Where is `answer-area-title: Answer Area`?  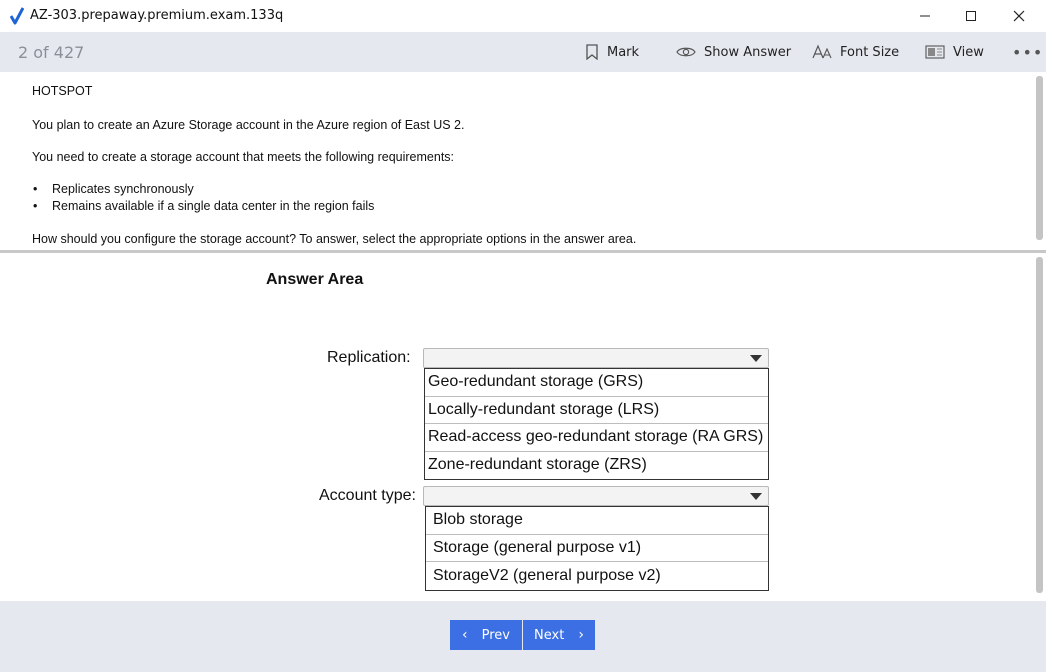
answer-area-title: Answer Area is located at coordinates (315, 279).